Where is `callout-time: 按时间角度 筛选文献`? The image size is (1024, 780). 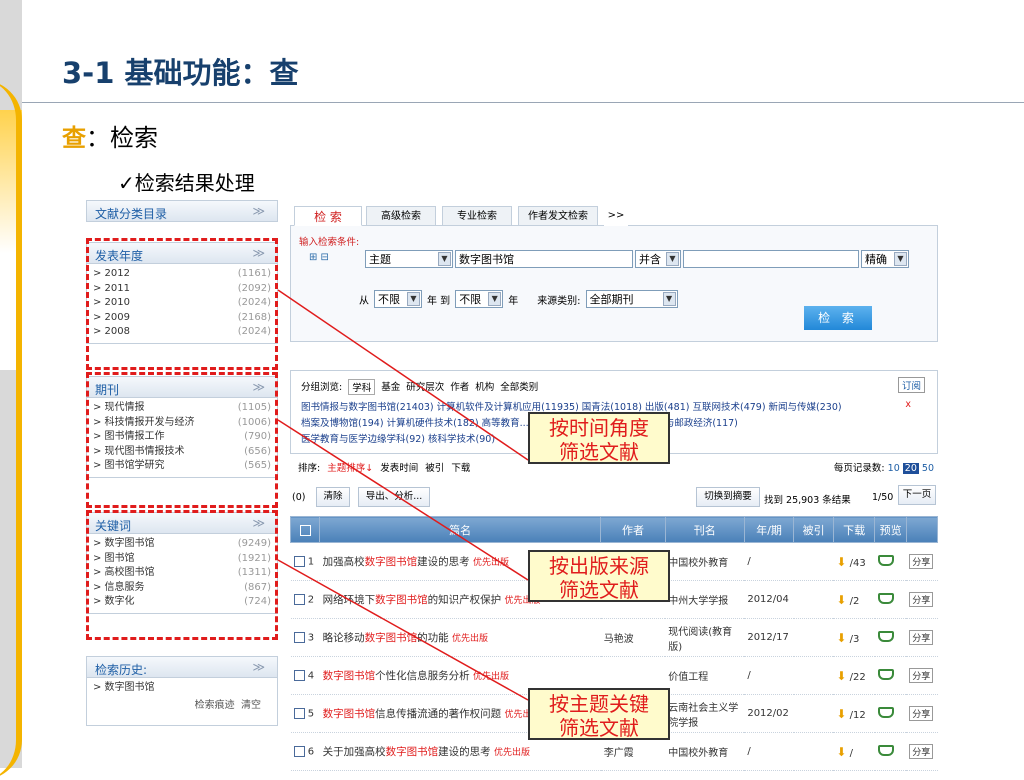 callout-time: 按时间角度 筛选文献 is located at coordinates (599, 438).